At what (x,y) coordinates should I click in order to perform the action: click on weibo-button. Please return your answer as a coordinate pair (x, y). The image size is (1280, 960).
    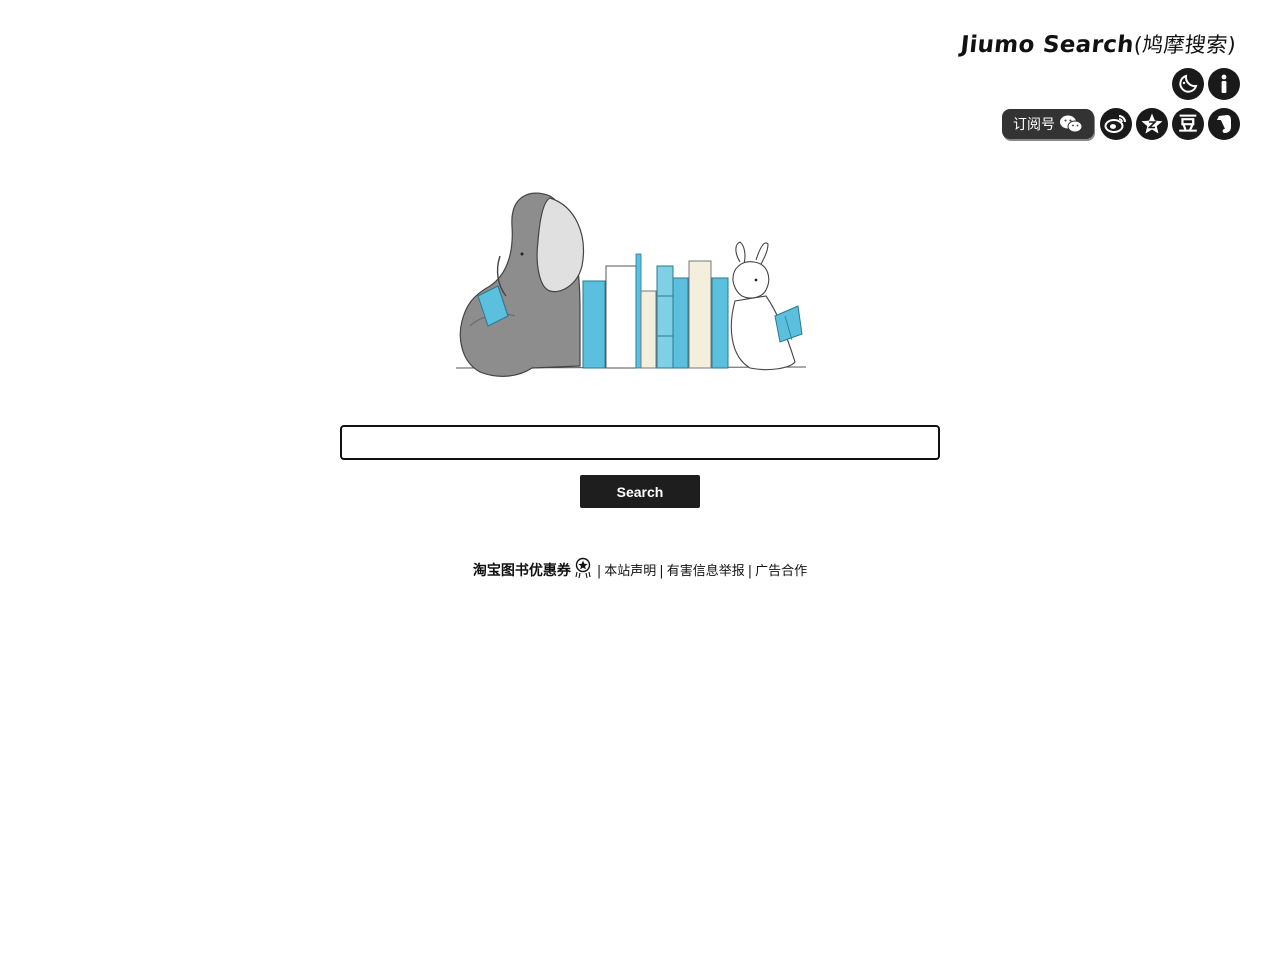
    Looking at the image, I should click on (1116, 124).